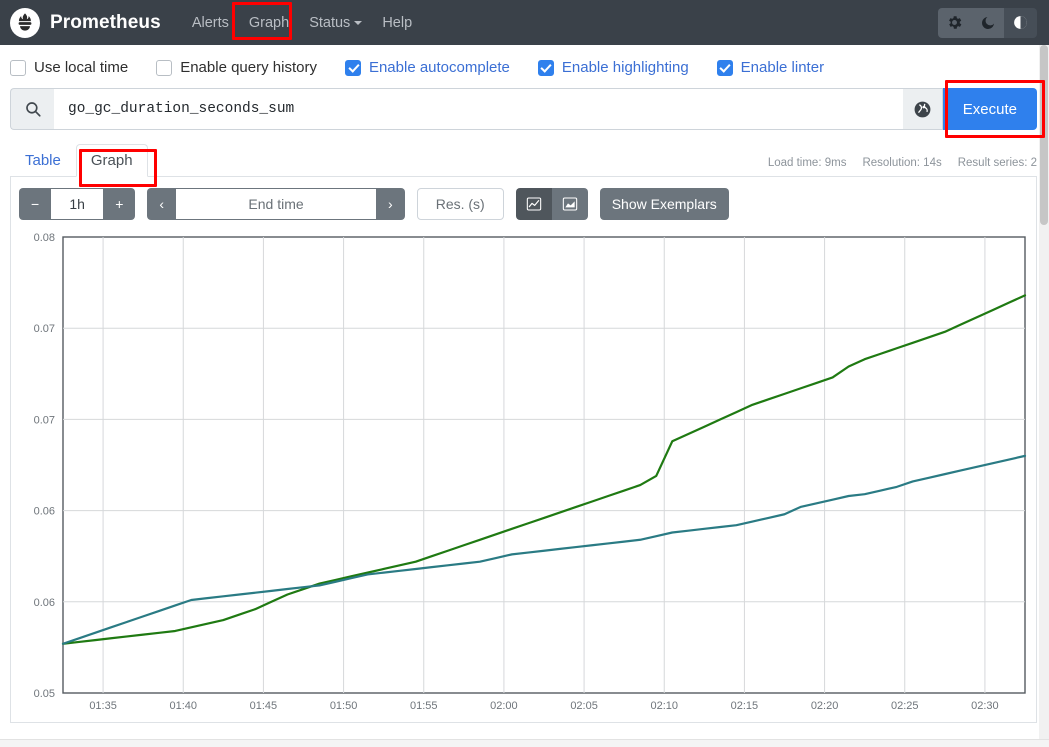 The image size is (1049, 747). Describe the element at coordinates (997, 163) in the screenshot. I see `result-series: Result series: 2` at that location.